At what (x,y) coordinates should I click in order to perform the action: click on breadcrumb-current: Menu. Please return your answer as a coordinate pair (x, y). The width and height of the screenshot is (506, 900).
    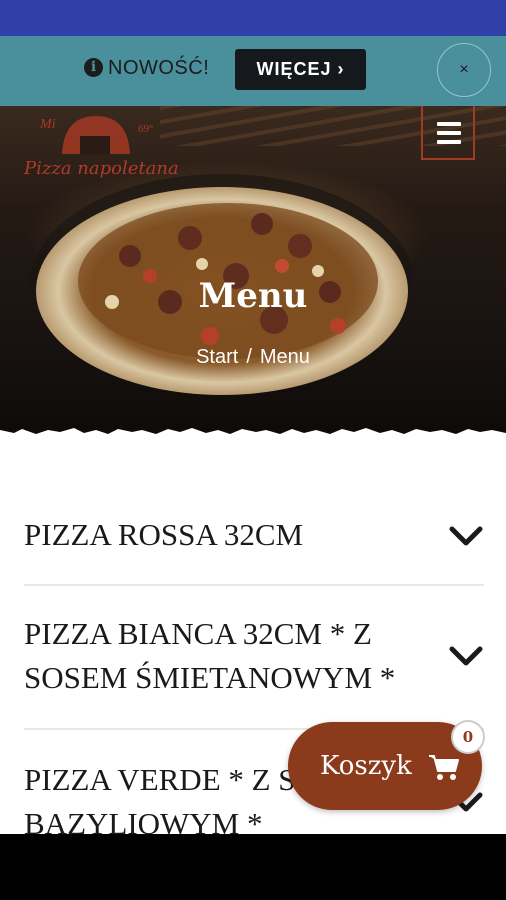
    Looking at the image, I should click on (284, 357).